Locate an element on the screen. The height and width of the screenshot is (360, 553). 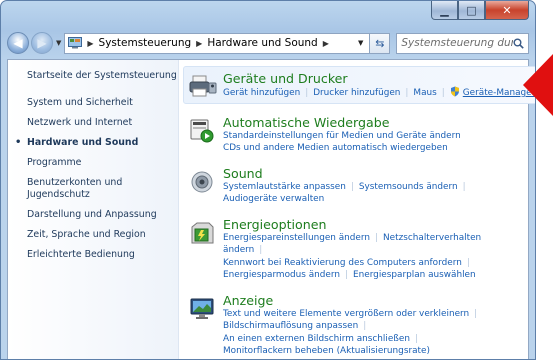
forward-arrow-icon: ▶ is located at coordinates (42, 43).